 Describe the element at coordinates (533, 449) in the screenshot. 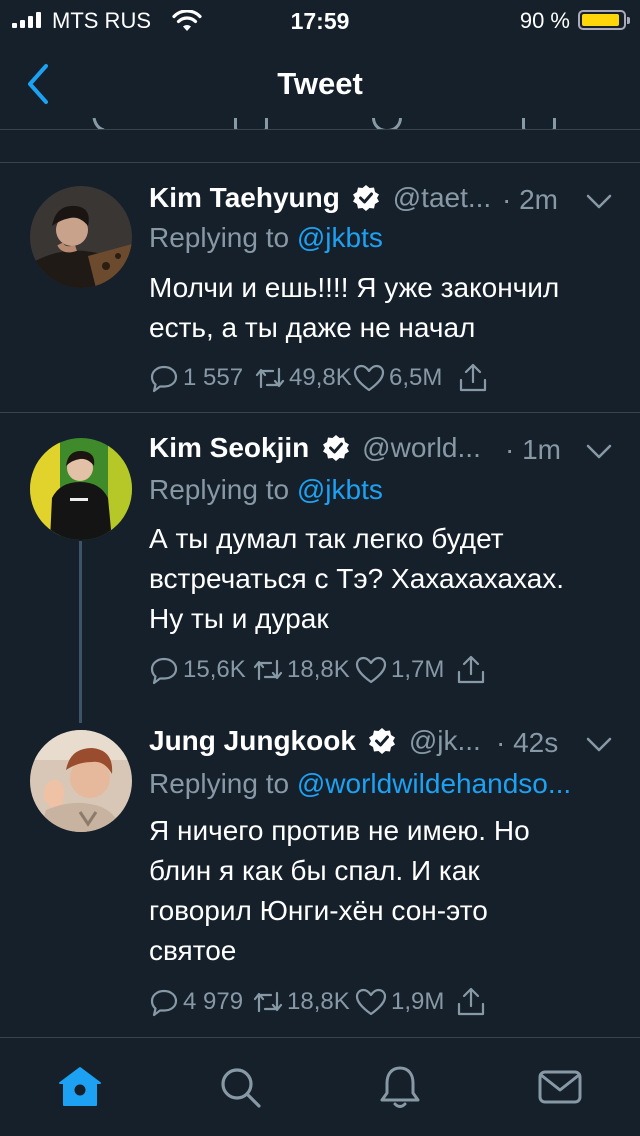

I see `tweet-time: · 1m` at that location.